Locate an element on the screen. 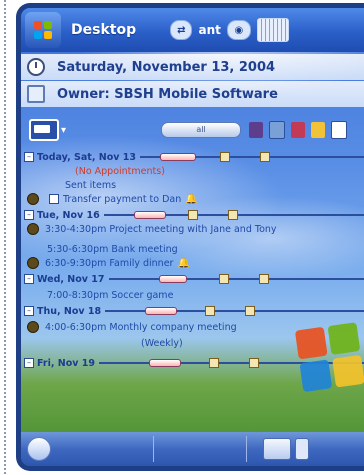 The height and width of the screenshot is (475, 364). tasks-icon is located at coordinates (318, 130).